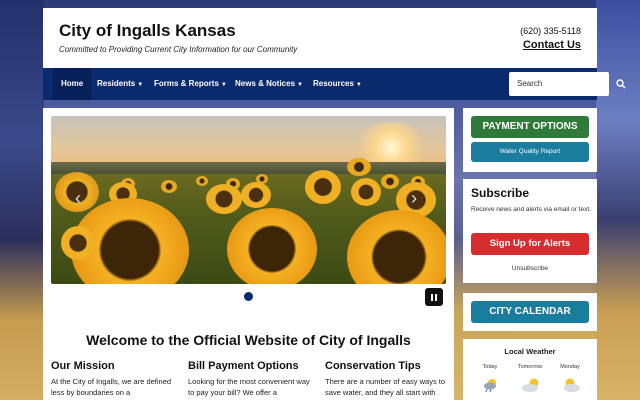 The height and width of the screenshot is (400, 640). I want to click on payment-options-button: PAYMENT OPTIONS, so click(530, 127).